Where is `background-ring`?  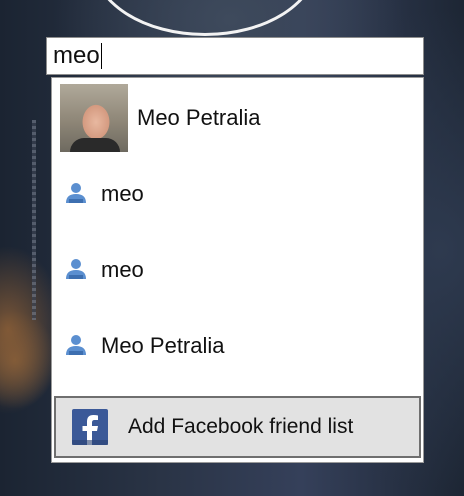 background-ring is located at coordinates (205, 18).